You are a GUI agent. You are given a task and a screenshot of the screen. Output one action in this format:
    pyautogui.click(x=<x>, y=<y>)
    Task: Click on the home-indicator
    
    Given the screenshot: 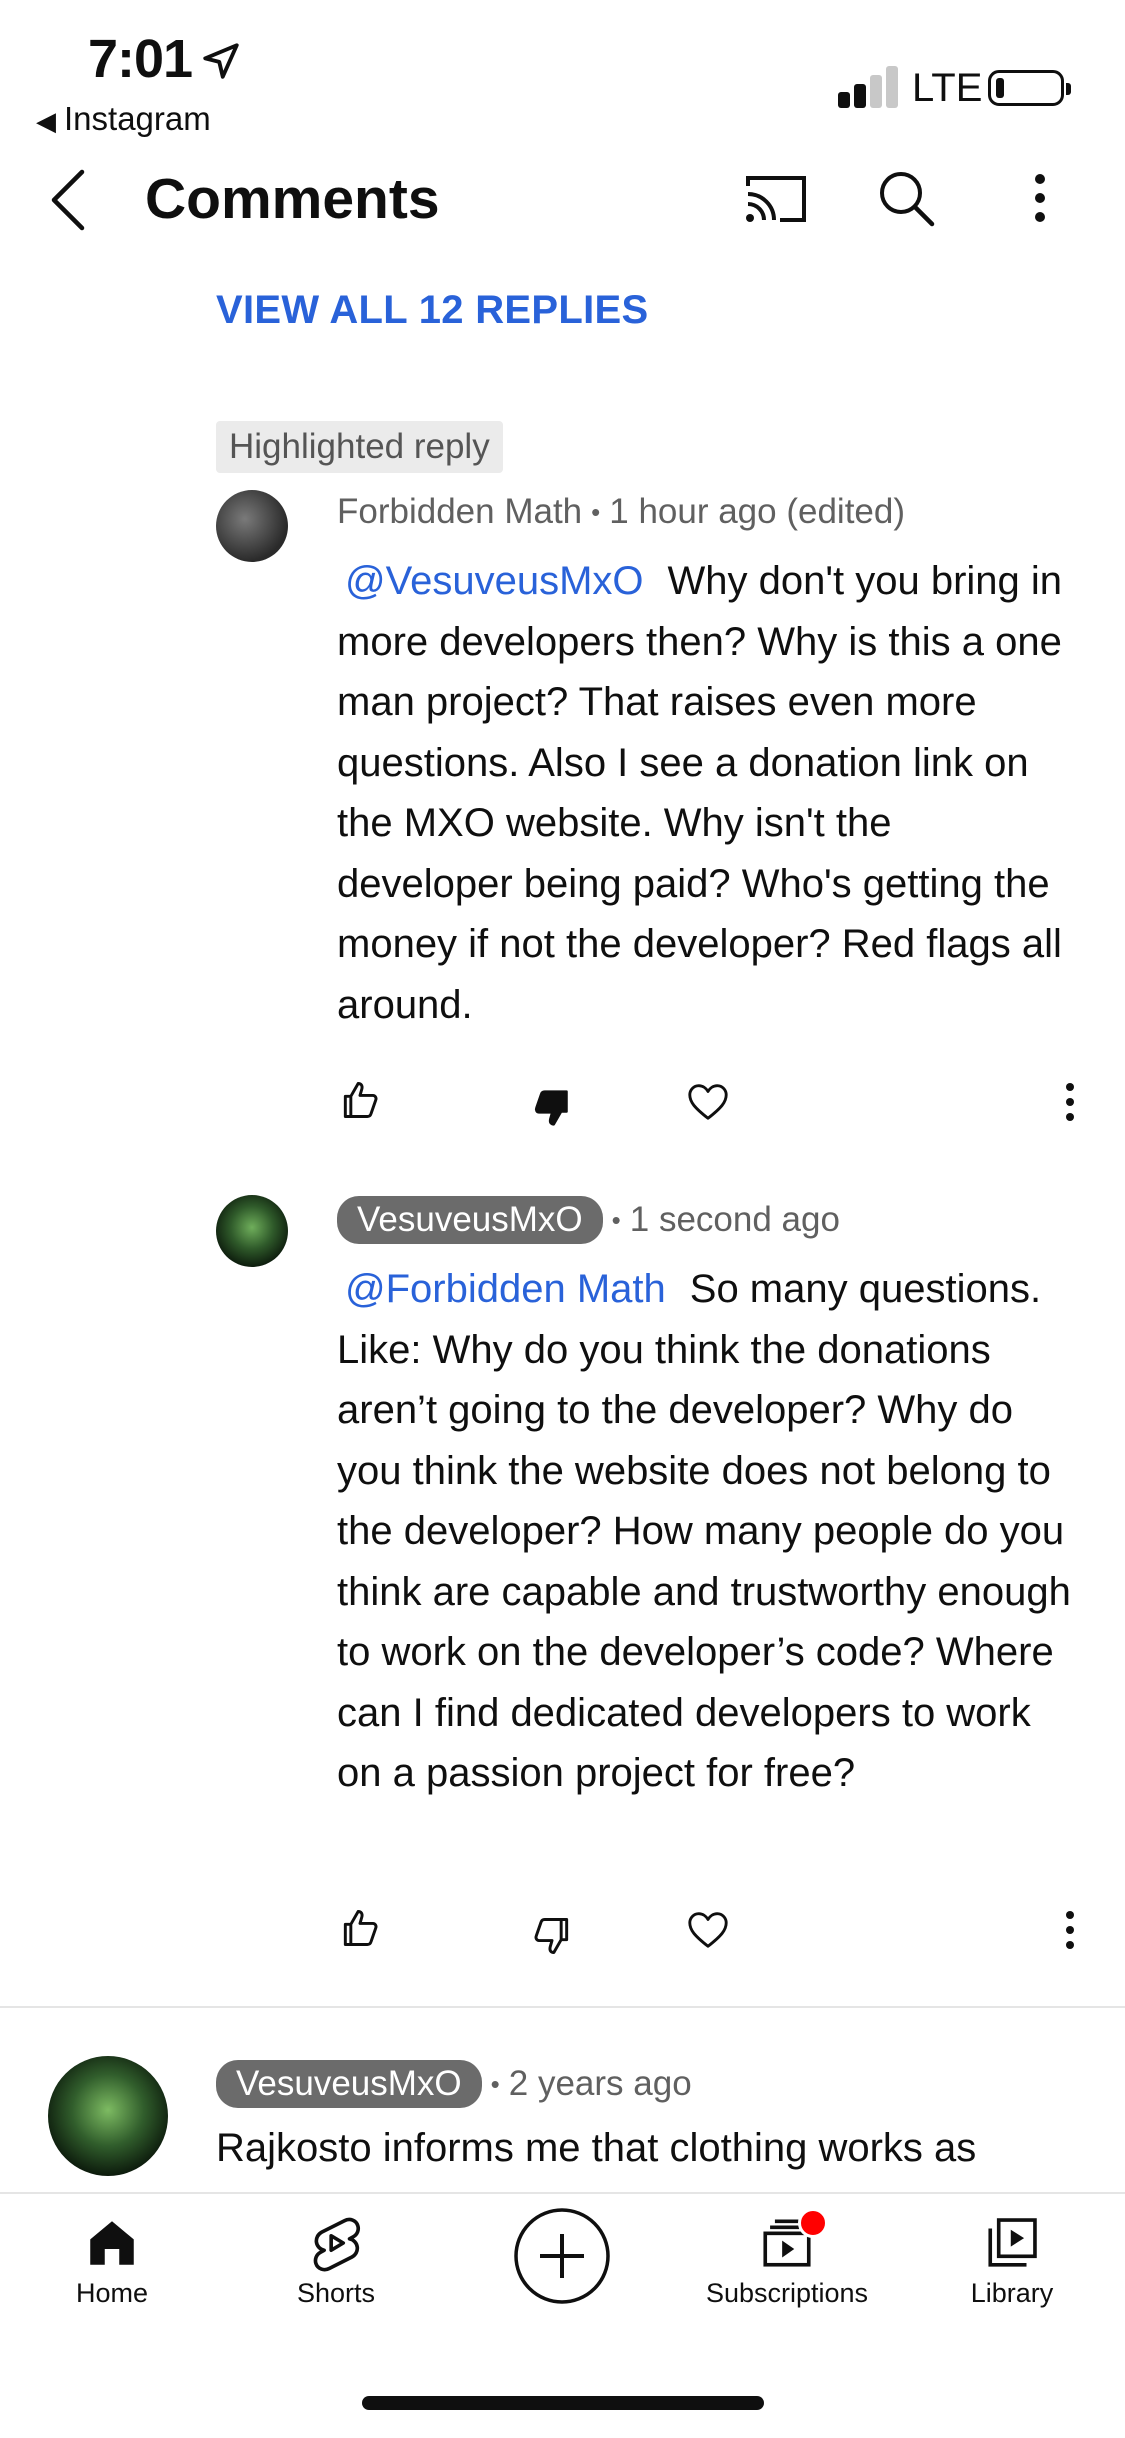 What is the action you would take?
    pyautogui.click(x=563, y=2403)
    